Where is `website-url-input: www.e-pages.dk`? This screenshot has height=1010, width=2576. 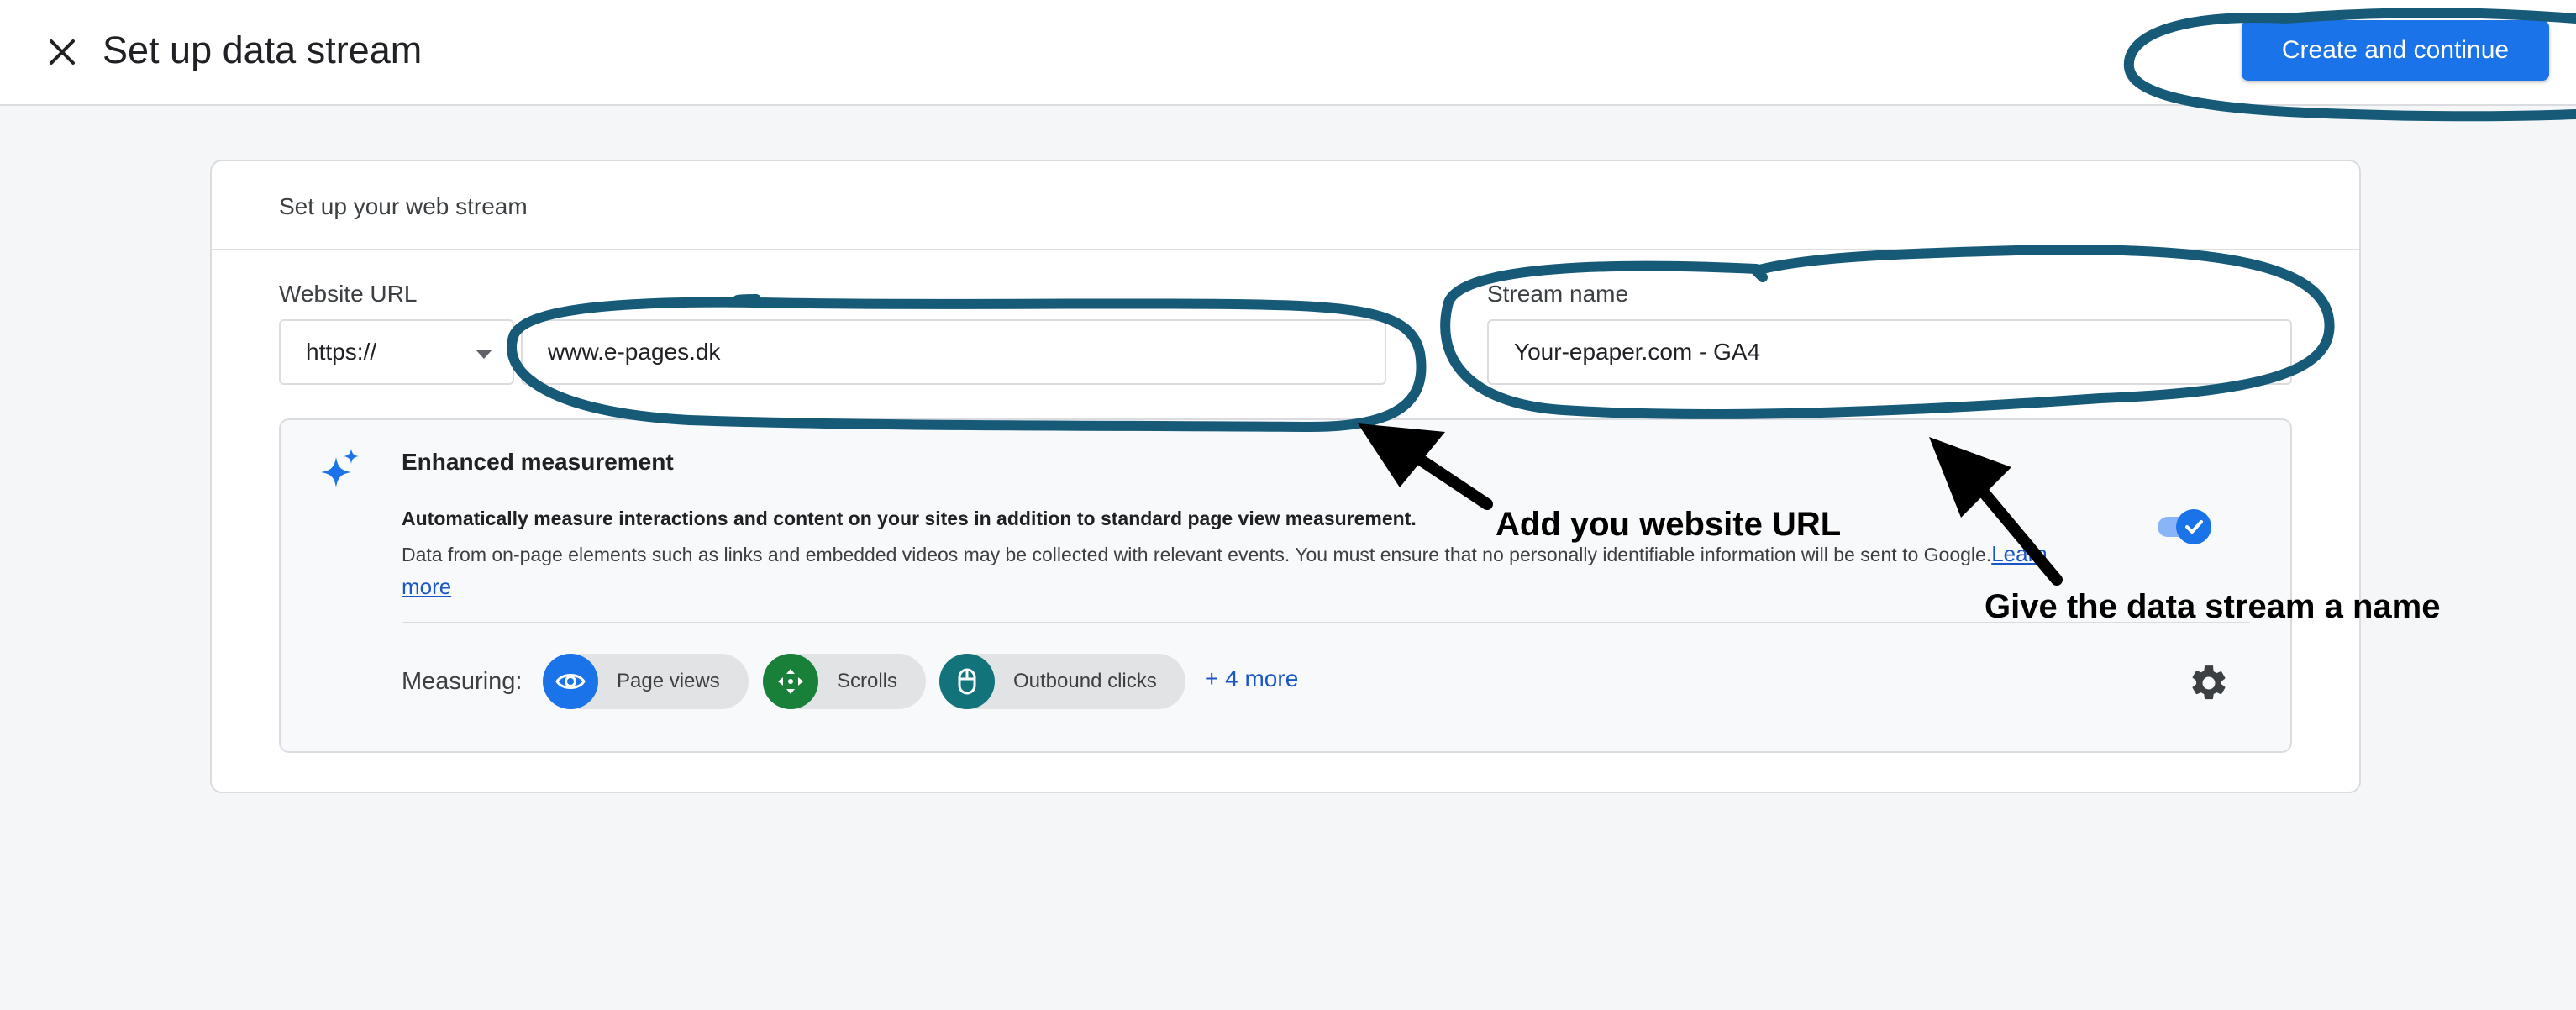 website-url-input: www.e-pages.dk is located at coordinates (953, 352).